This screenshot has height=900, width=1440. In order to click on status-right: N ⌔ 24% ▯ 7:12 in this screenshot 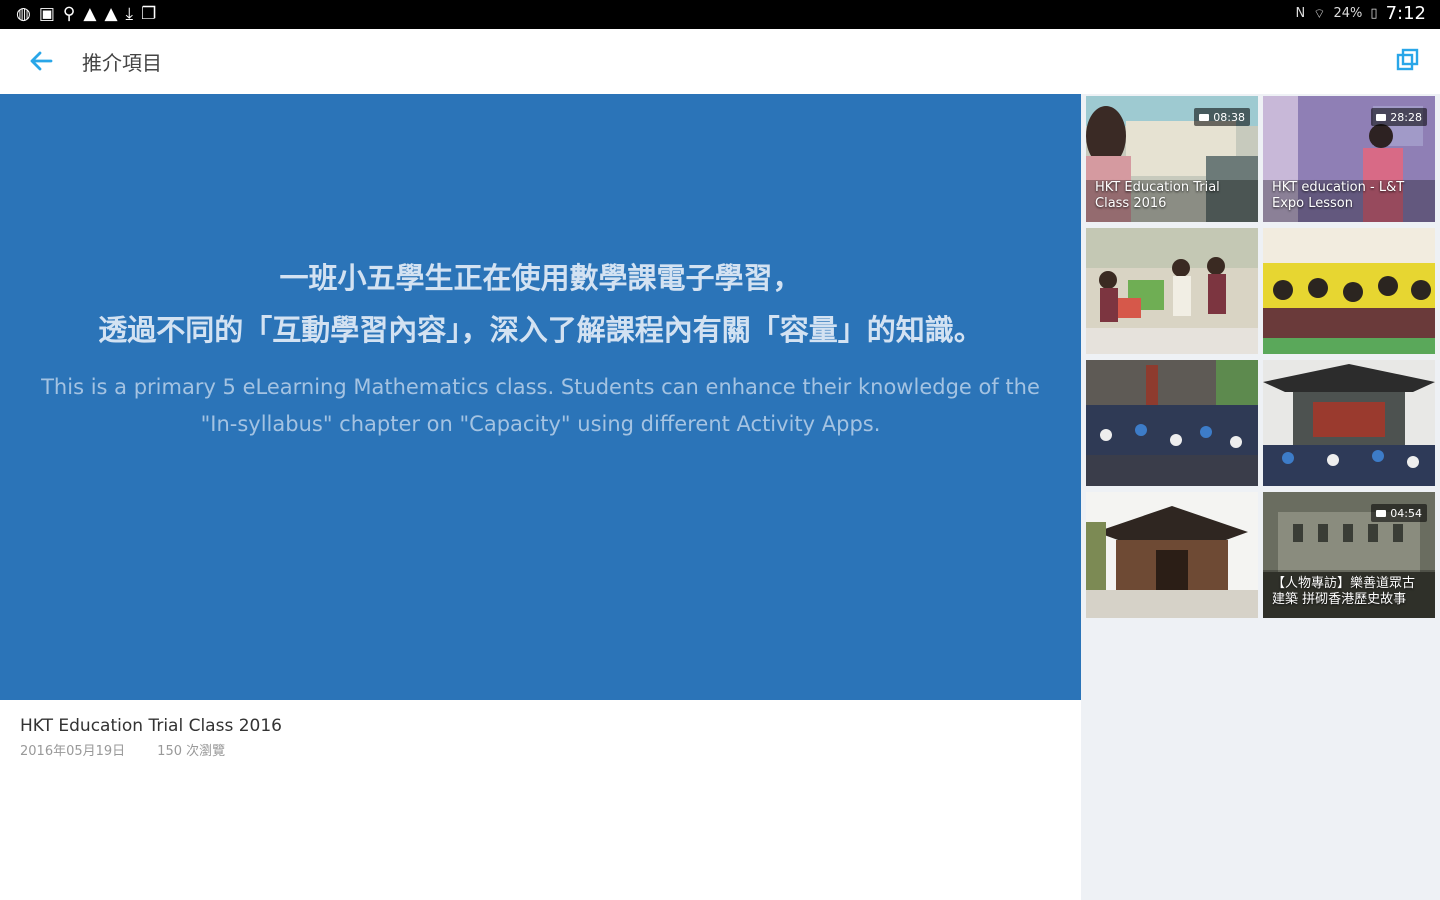, I will do `click(1361, 13)`.